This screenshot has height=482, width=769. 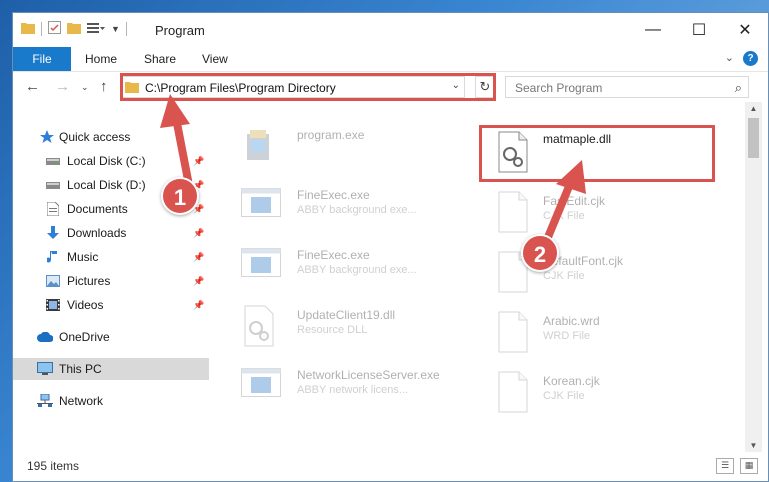 I want to click on forward-arrow-icon: →, so click(x=62, y=86).